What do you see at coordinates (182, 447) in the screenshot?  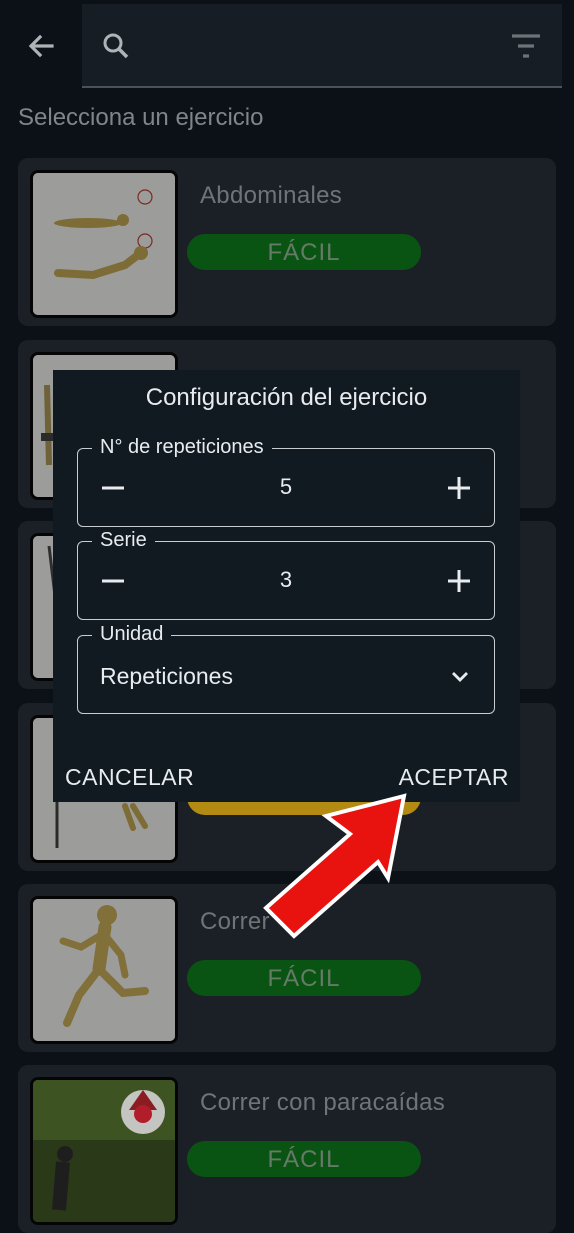 I see `repetitions-label: N° de repeticiones` at bounding box center [182, 447].